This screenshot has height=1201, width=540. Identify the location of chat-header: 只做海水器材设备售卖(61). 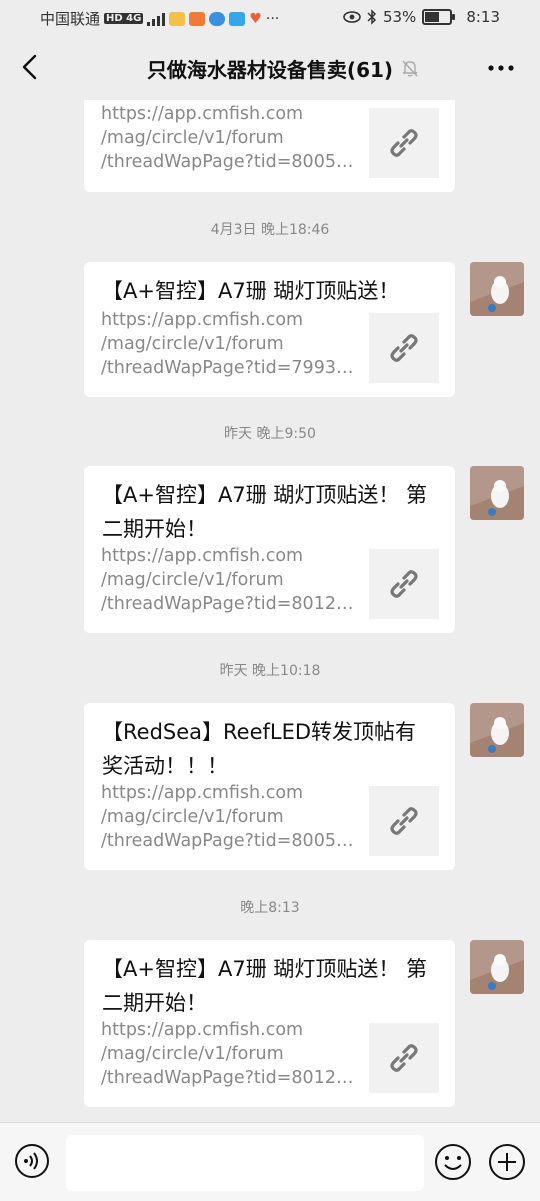
(270, 68).